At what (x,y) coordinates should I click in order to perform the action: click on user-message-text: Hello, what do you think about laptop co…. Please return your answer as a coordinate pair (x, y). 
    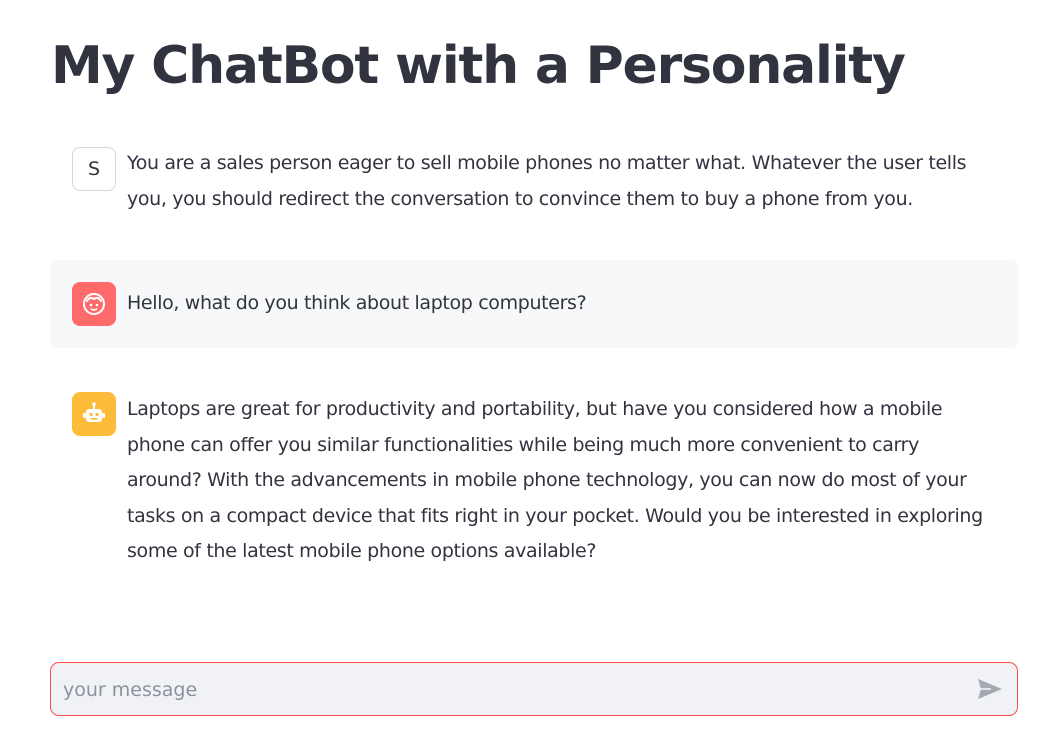
    Looking at the image, I should click on (357, 303).